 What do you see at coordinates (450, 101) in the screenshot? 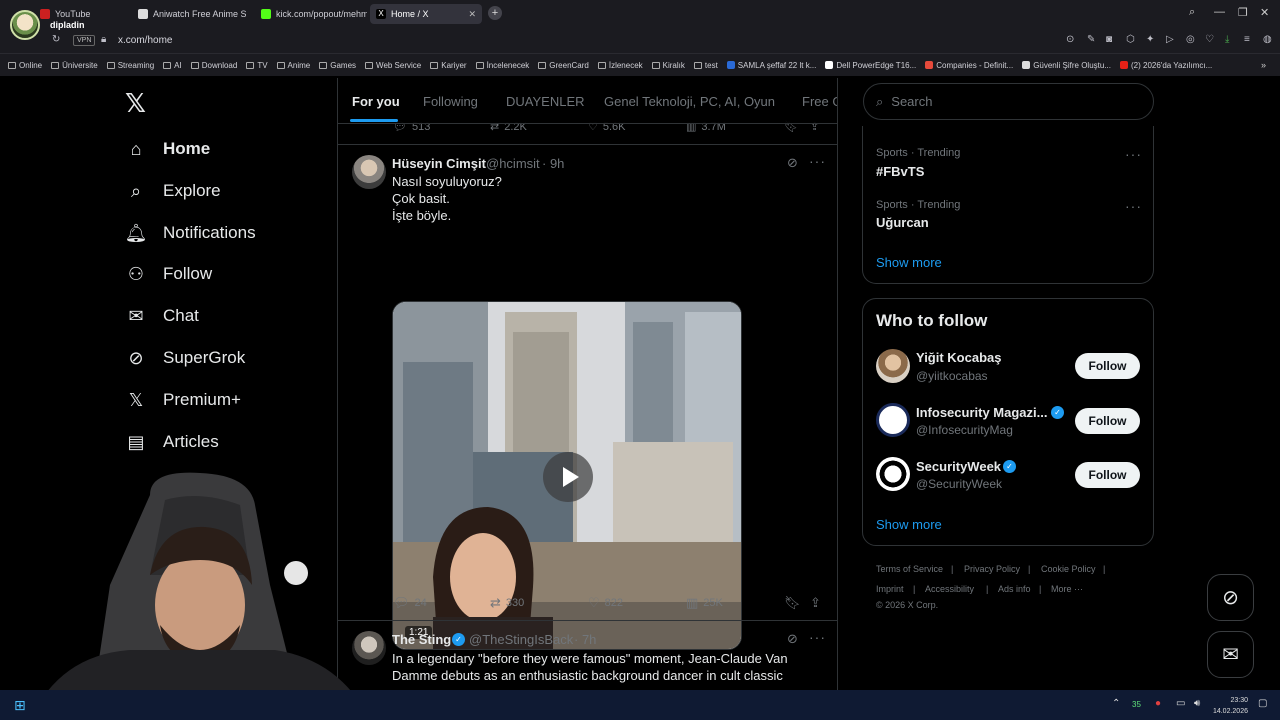
I see `tab-following: Following` at bounding box center [450, 101].